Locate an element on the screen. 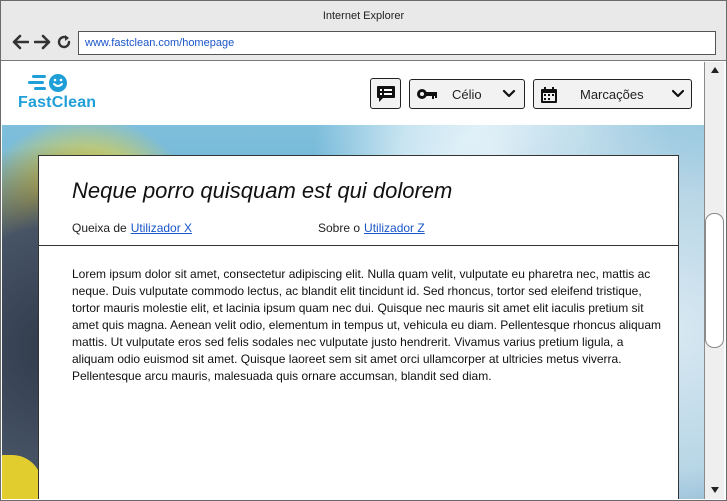  calendar-icon is located at coordinates (549, 95).